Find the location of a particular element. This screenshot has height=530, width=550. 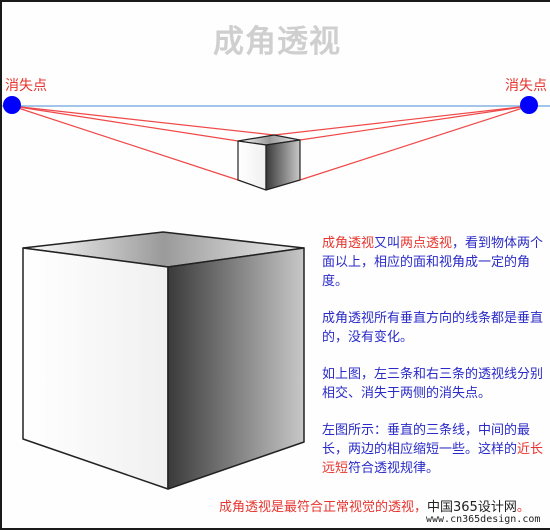

text-span: 又叫 is located at coordinates (387, 243).